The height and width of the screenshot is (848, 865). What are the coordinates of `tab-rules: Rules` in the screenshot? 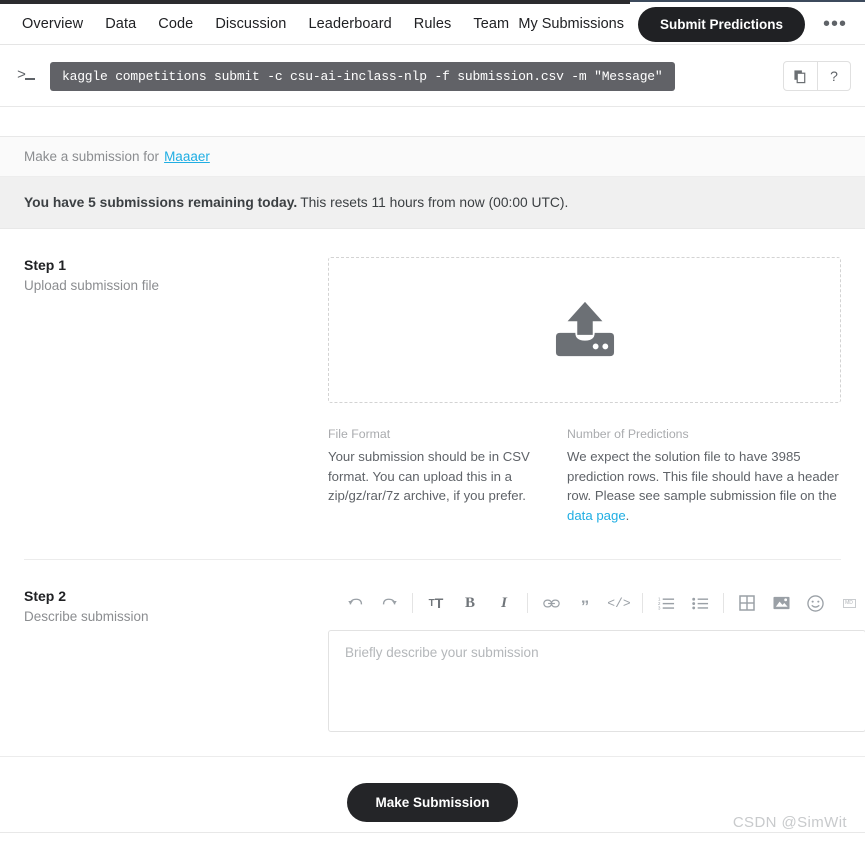 It's located at (433, 24).